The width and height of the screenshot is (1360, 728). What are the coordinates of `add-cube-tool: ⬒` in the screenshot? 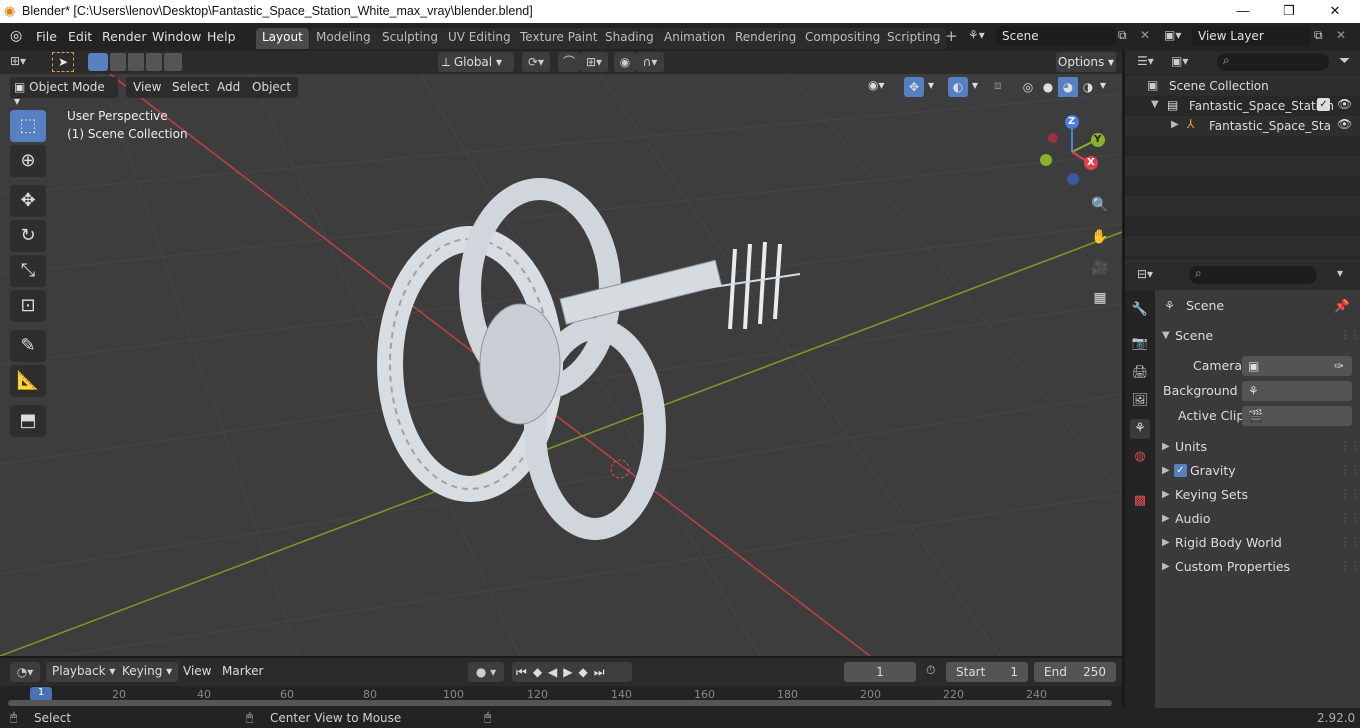 It's located at (28, 421).